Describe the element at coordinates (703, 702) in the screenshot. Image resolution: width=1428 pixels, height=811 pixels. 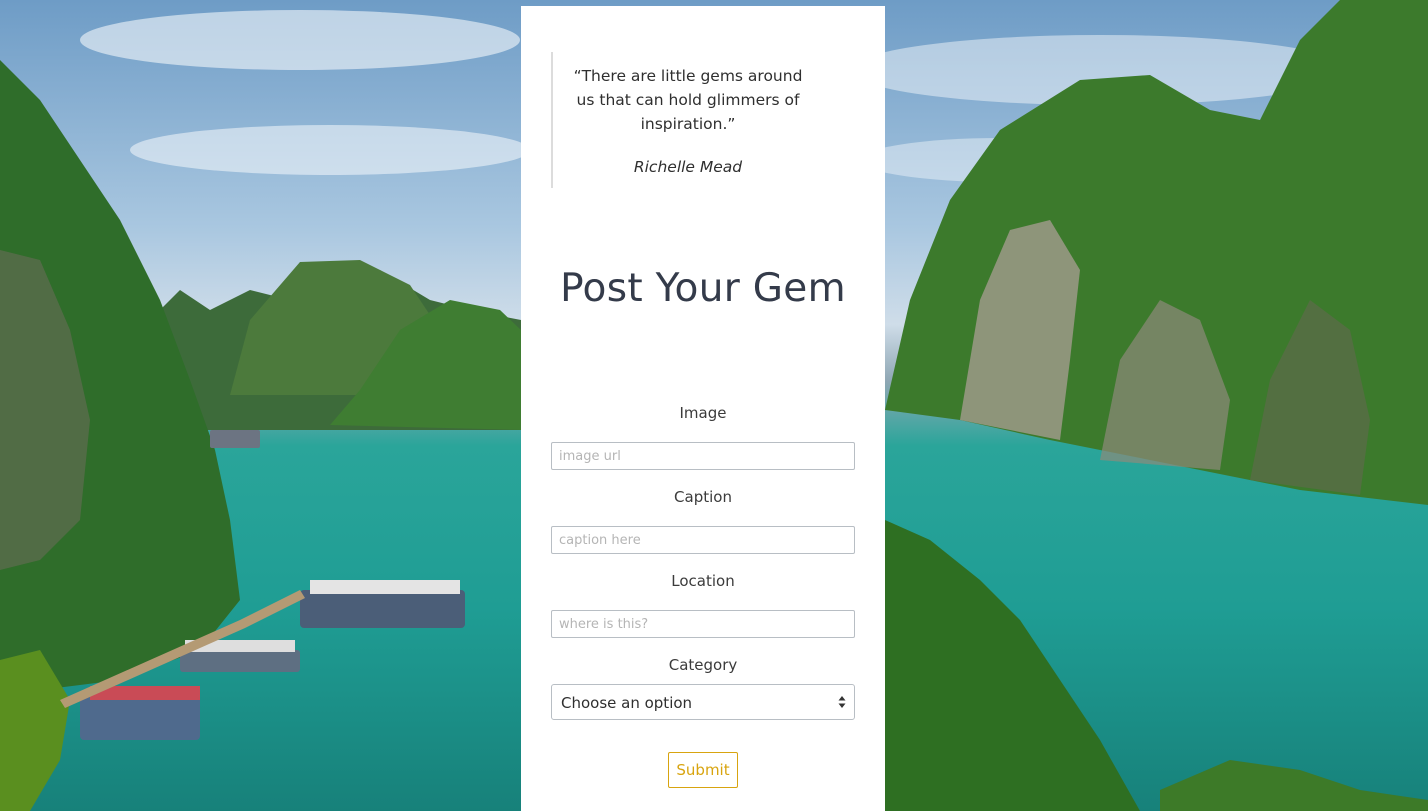
I see `category-select: Choose an option` at that location.